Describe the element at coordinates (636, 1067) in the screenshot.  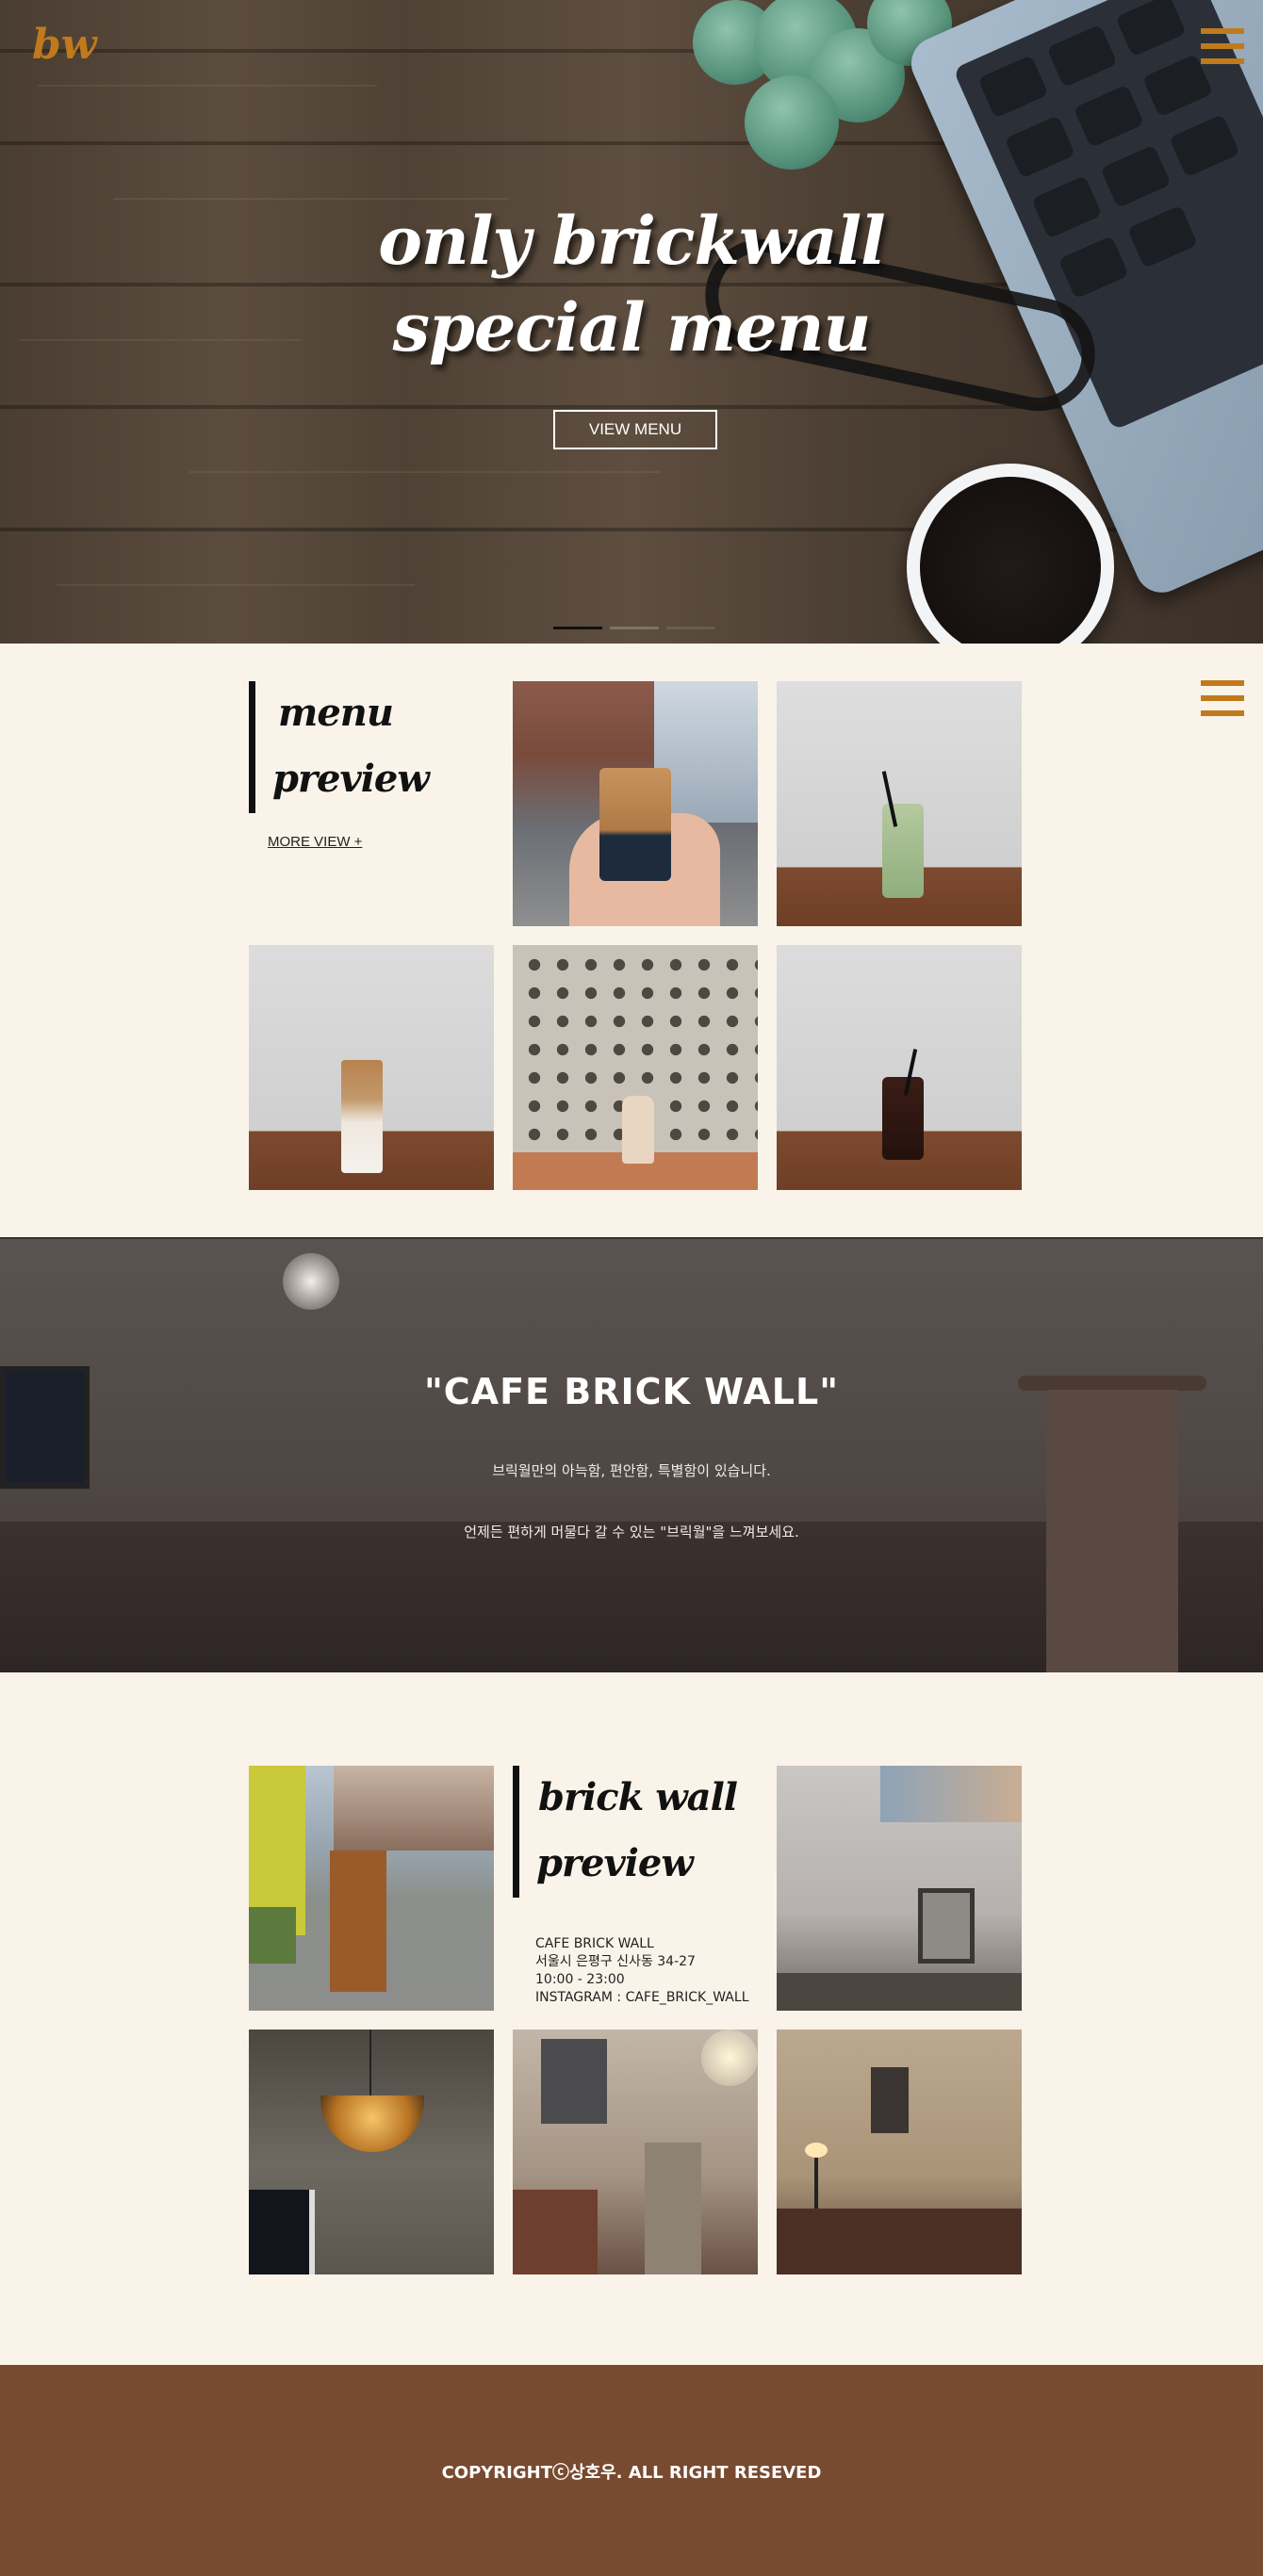
I see `menu-photo-bottle` at that location.